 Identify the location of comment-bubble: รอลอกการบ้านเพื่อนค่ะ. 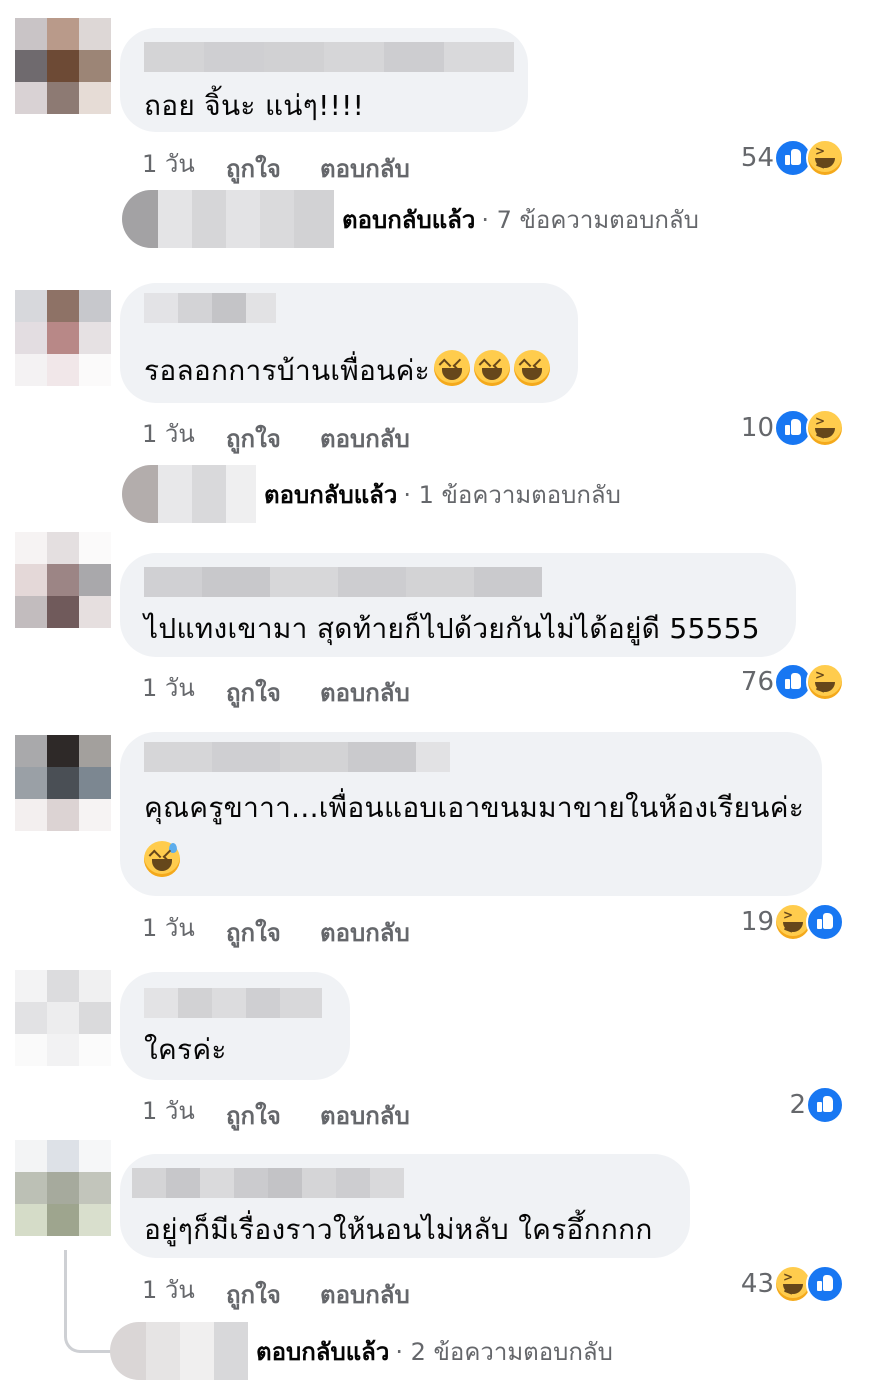
(349, 343).